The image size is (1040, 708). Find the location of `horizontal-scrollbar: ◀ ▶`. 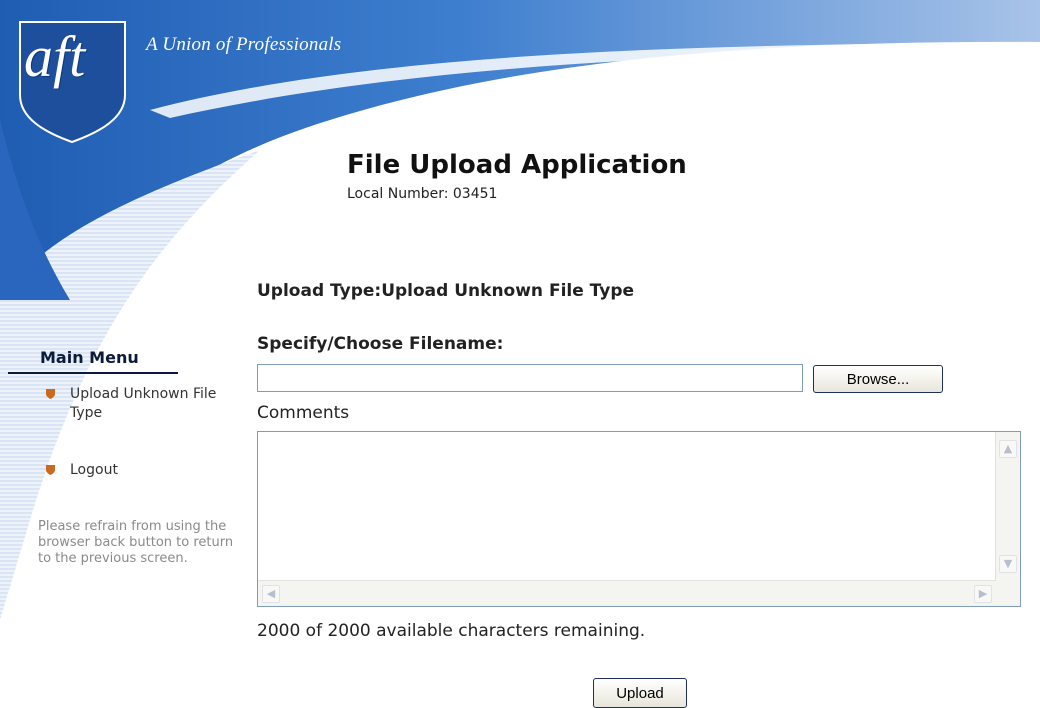

horizontal-scrollbar: ◀ ▶ is located at coordinates (627, 593).